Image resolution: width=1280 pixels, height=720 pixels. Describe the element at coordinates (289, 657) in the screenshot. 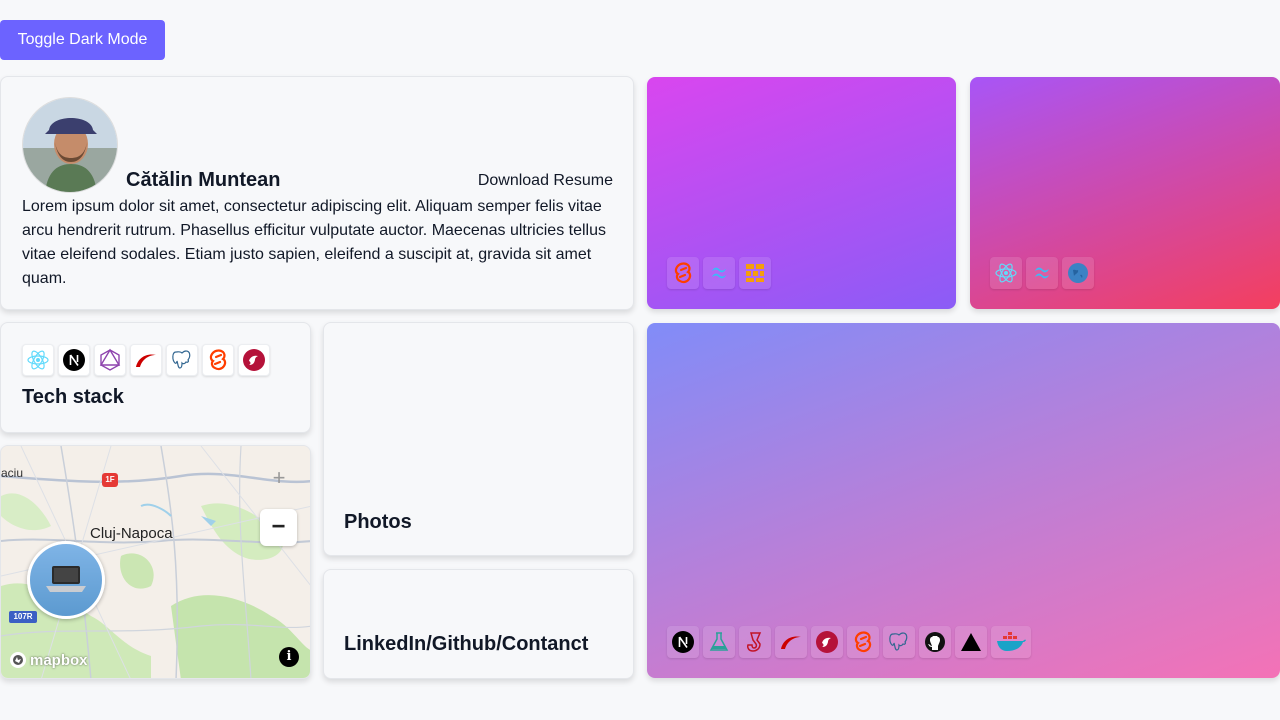

I see `info-icon: i` at that location.